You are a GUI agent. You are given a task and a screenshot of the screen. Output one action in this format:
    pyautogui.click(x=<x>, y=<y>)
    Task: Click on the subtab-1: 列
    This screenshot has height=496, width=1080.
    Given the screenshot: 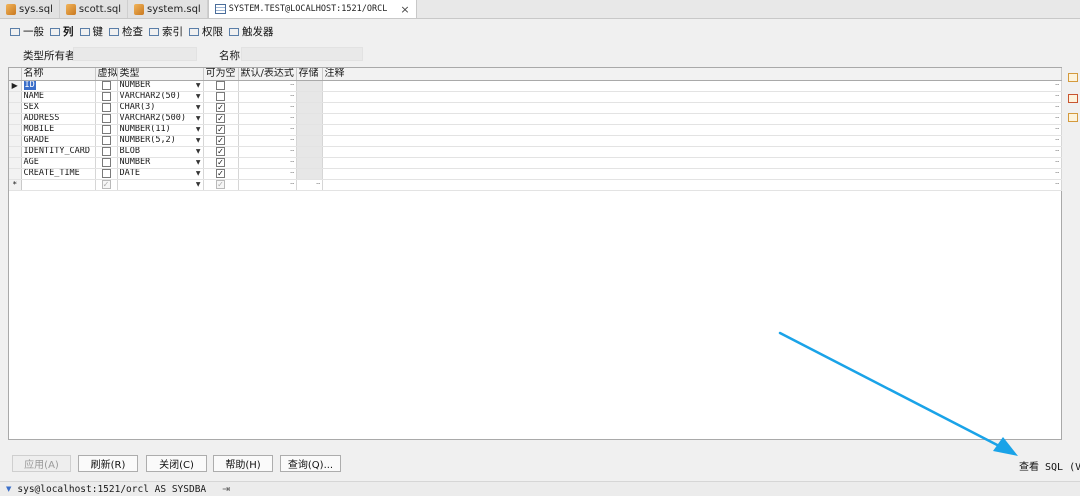 What is the action you would take?
    pyautogui.click(x=65, y=31)
    